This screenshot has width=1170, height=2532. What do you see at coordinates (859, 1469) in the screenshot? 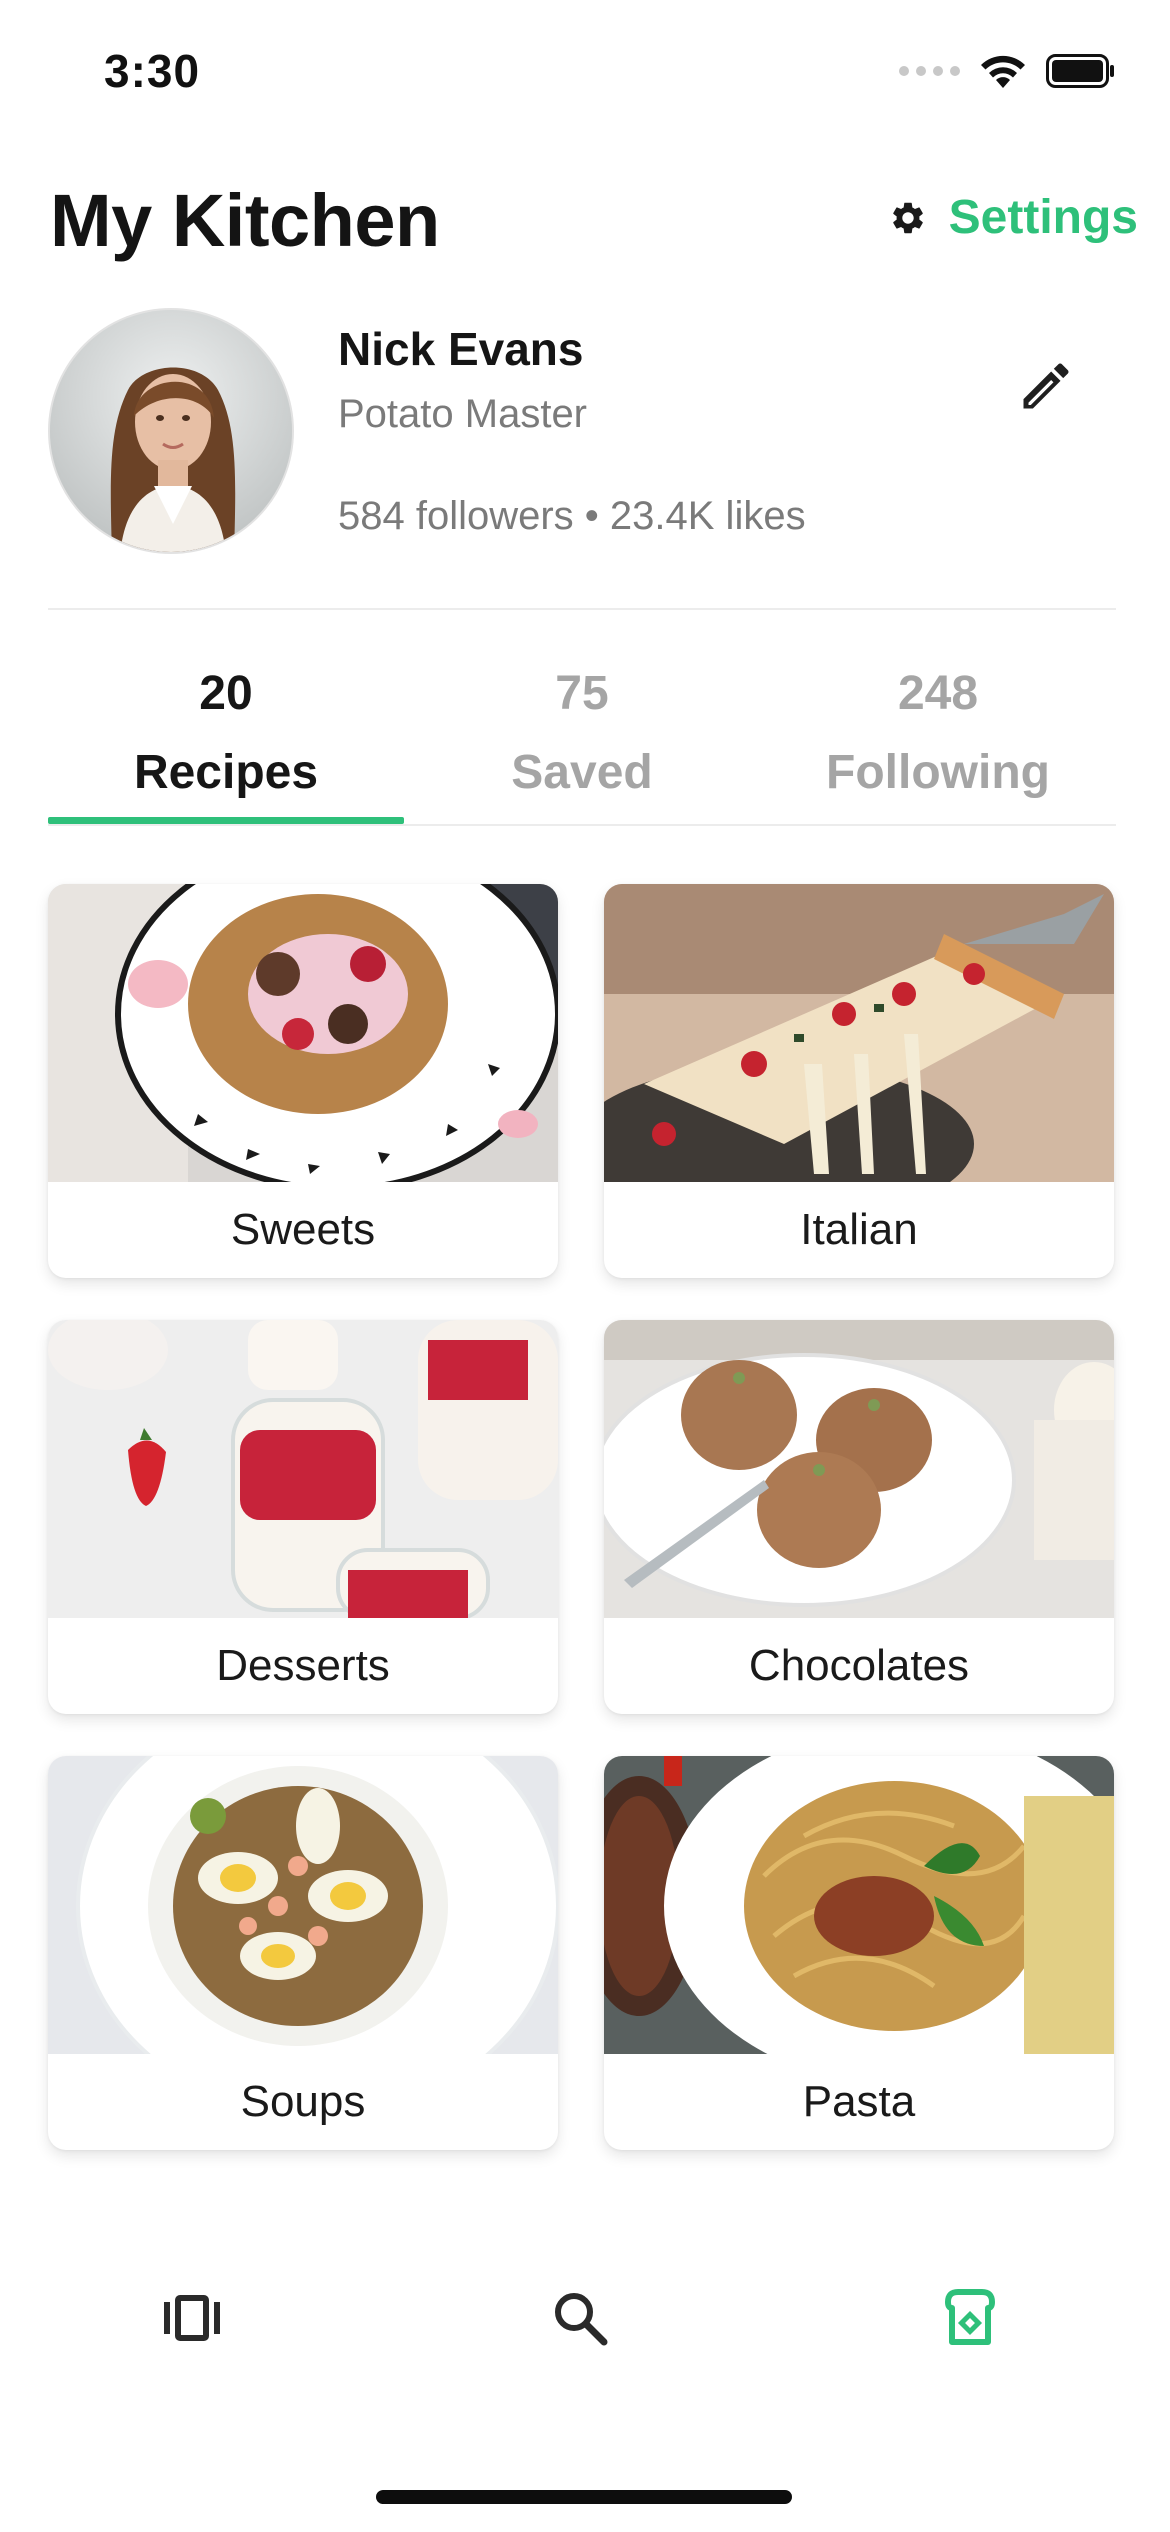
I see `chocolates-image` at bounding box center [859, 1469].